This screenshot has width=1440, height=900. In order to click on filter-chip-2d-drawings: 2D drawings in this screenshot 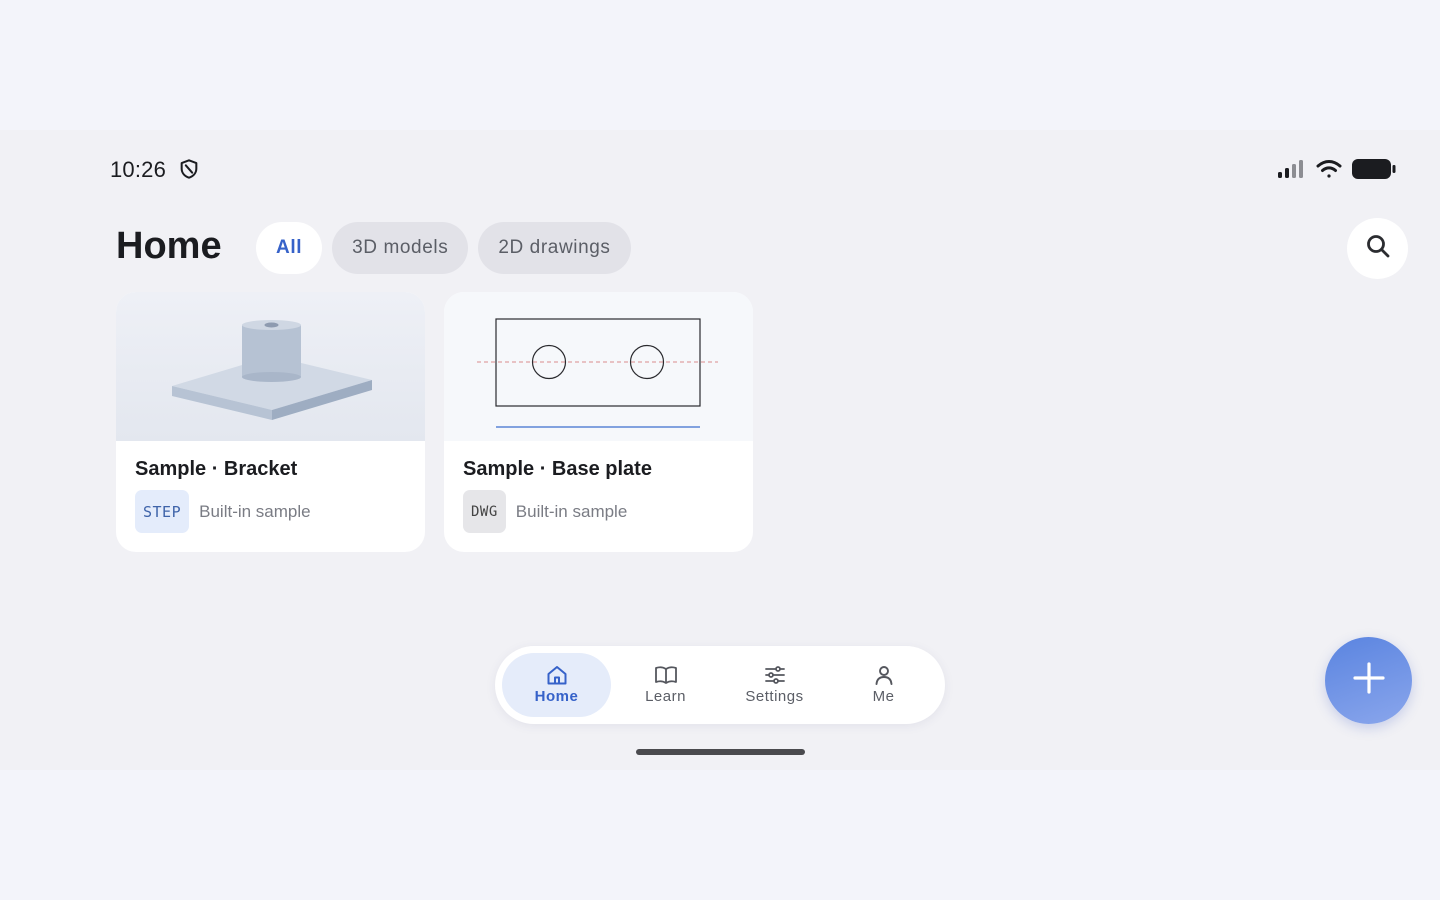, I will do `click(554, 248)`.